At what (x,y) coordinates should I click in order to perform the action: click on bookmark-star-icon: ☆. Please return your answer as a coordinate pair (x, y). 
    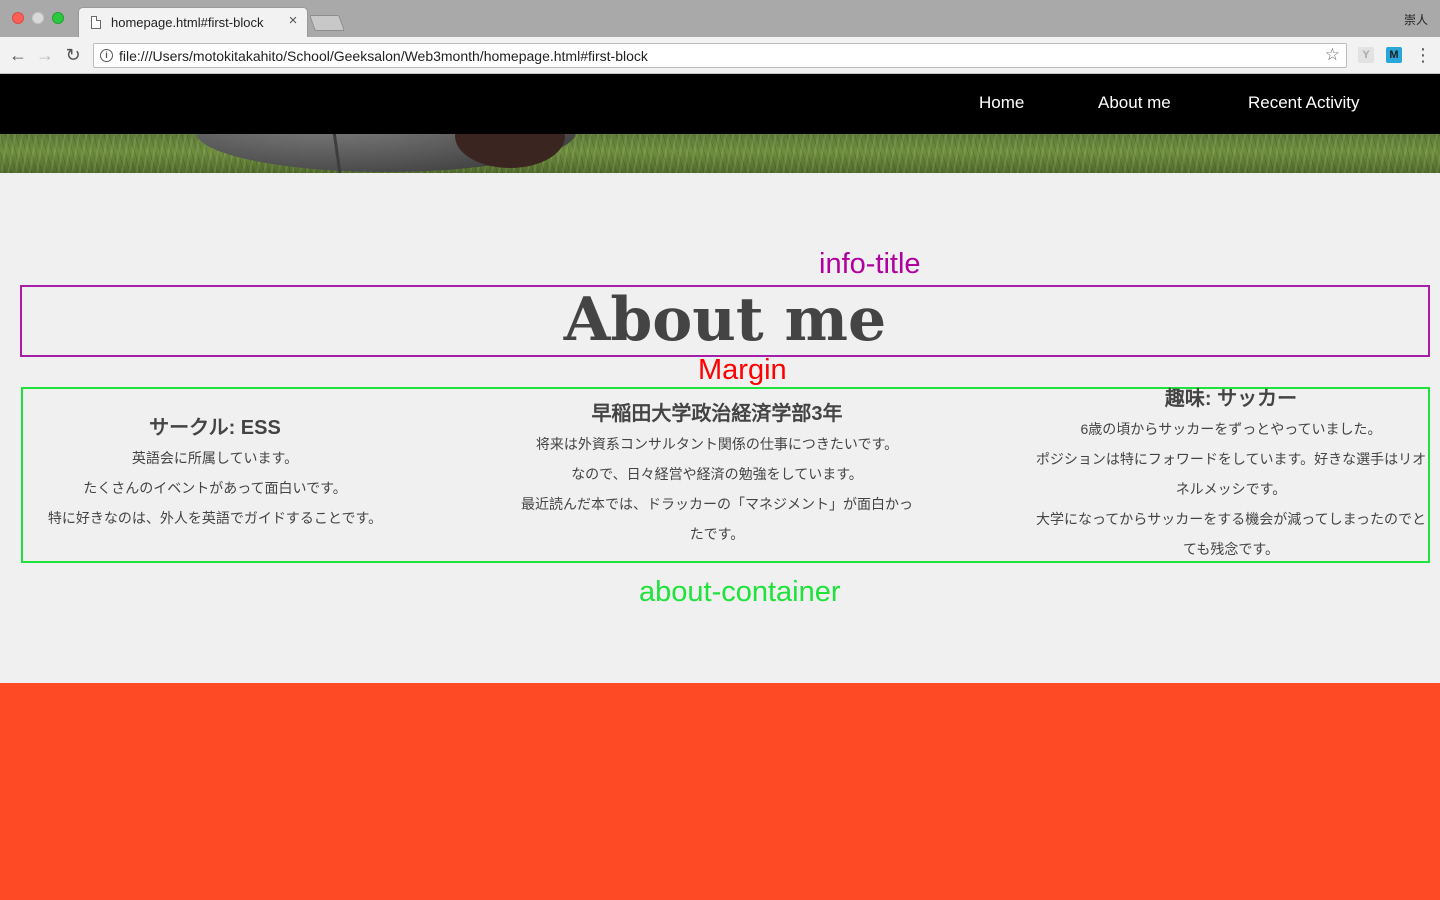
    Looking at the image, I should click on (1332, 55).